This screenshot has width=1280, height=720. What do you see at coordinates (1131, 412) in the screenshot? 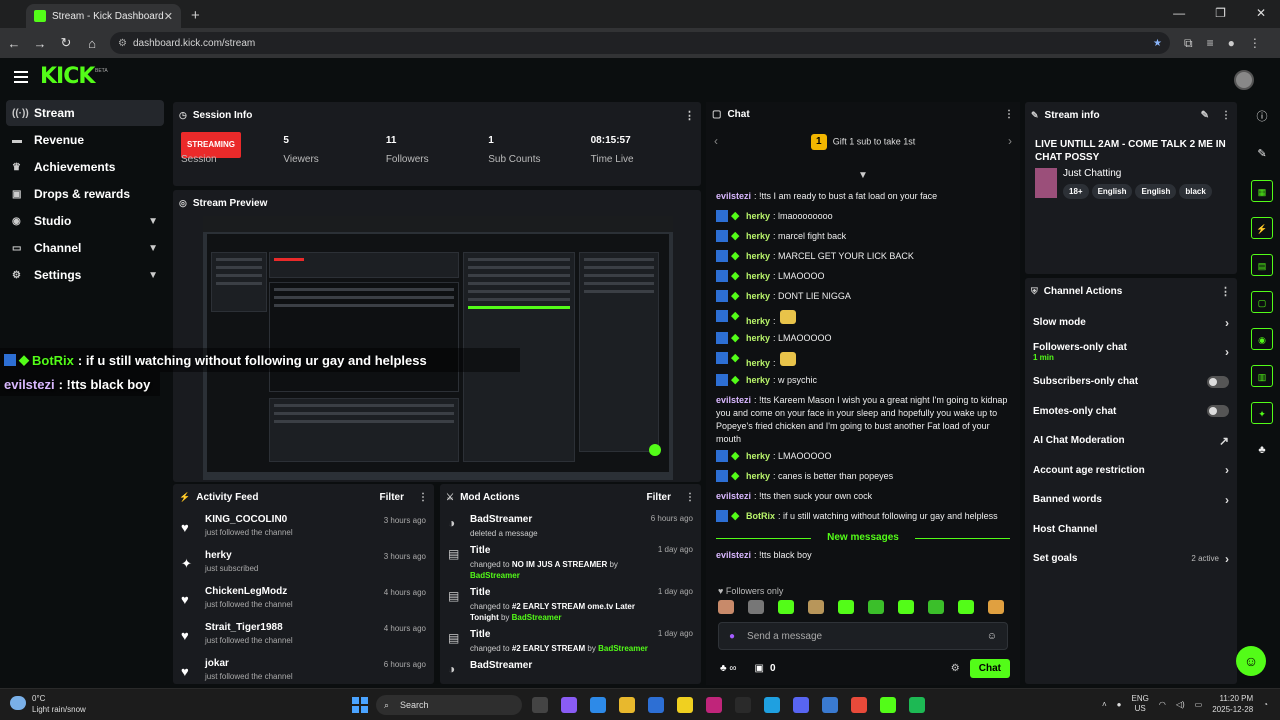
I see `action-emotes-only-chat: Emotes-only chat` at bounding box center [1131, 412].